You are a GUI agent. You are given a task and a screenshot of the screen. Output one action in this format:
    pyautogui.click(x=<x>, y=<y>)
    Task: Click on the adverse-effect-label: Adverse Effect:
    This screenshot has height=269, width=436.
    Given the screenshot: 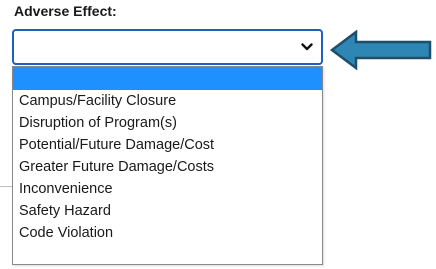 What is the action you would take?
    pyautogui.click(x=65, y=11)
    